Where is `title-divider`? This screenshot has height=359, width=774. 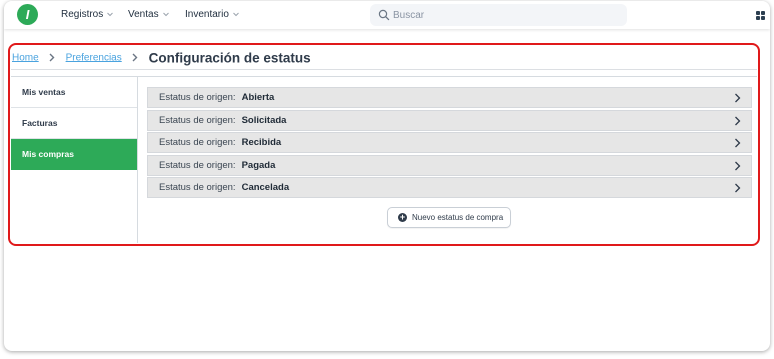
title-divider is located at coordinates (384, 69).